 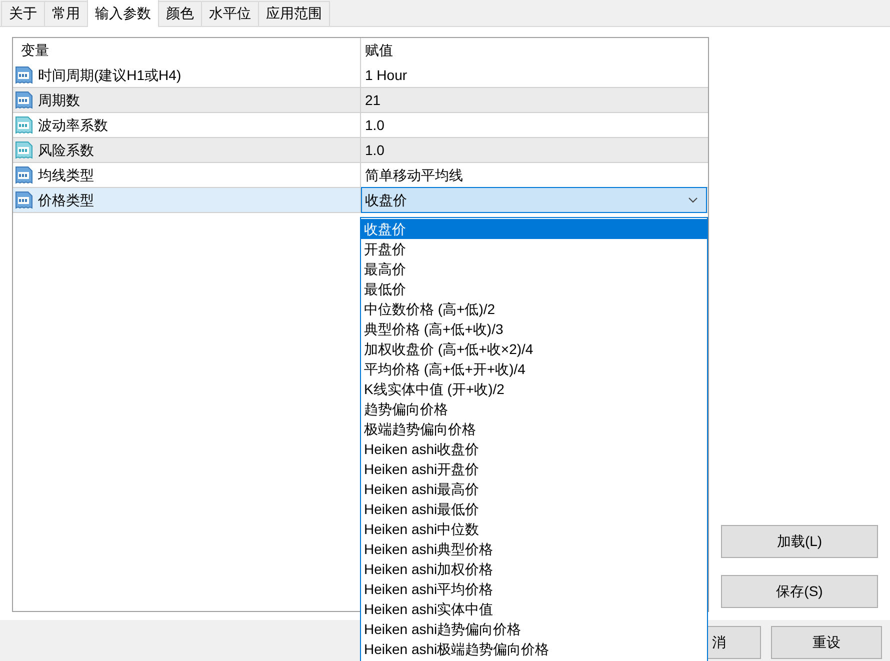 I want to click on tab: 关于, so click(x=23, y=13).